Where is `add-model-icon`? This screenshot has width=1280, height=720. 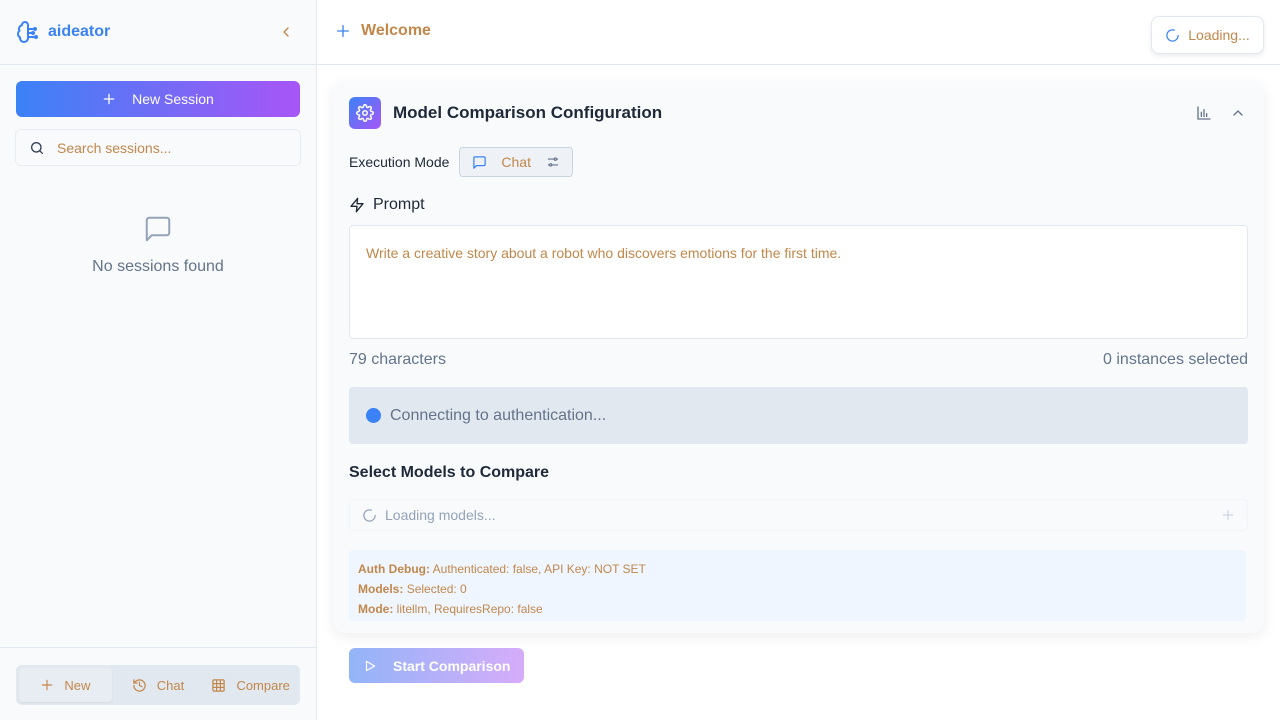 add-model-icon is located at coordinates (1228, 515).